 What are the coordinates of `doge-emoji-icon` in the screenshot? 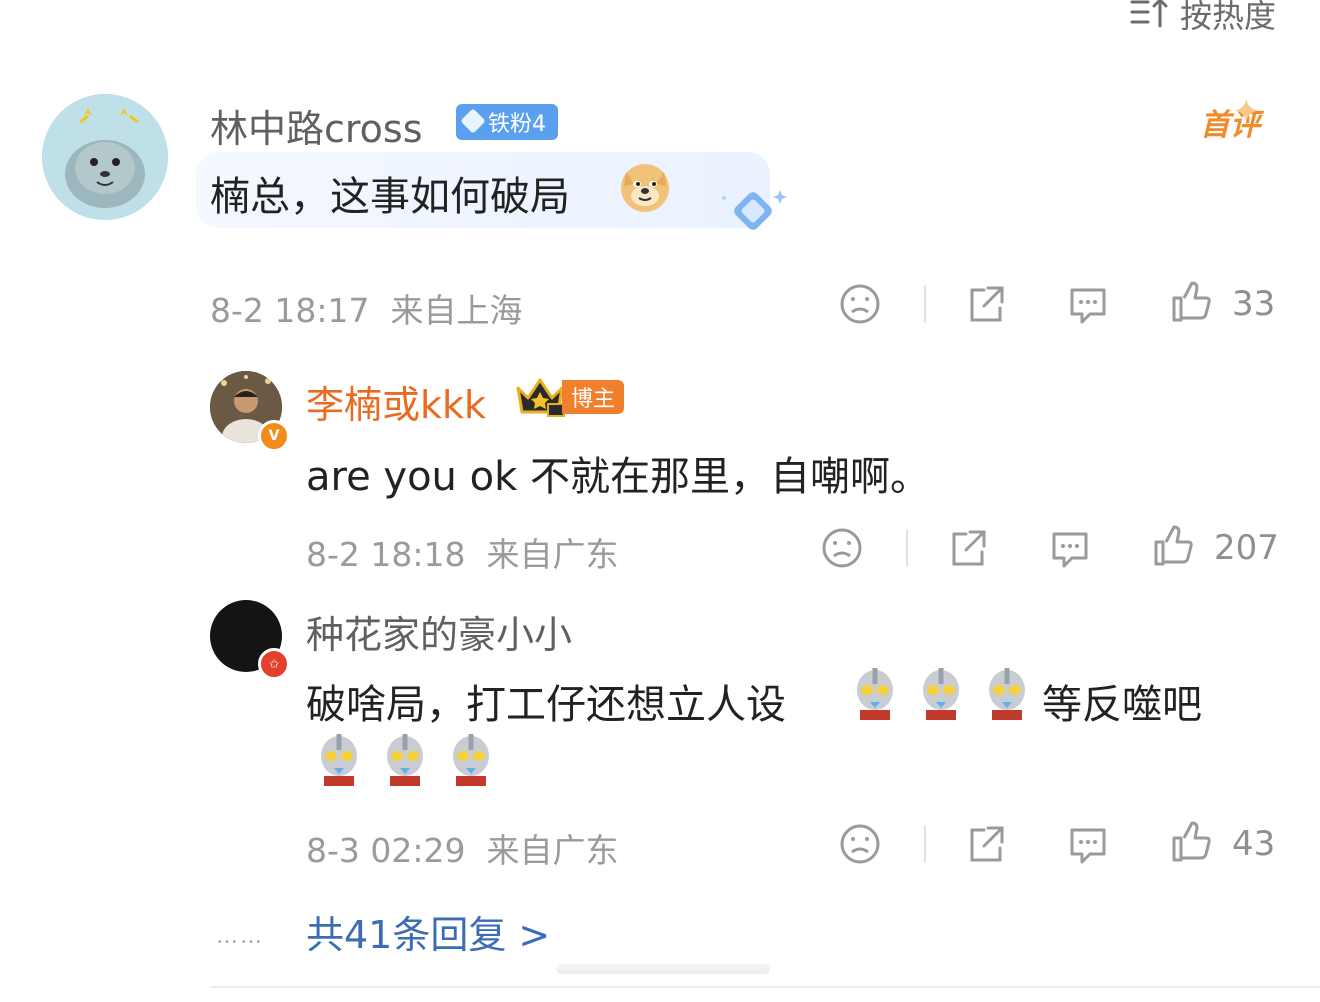 It's located at (645, 188).